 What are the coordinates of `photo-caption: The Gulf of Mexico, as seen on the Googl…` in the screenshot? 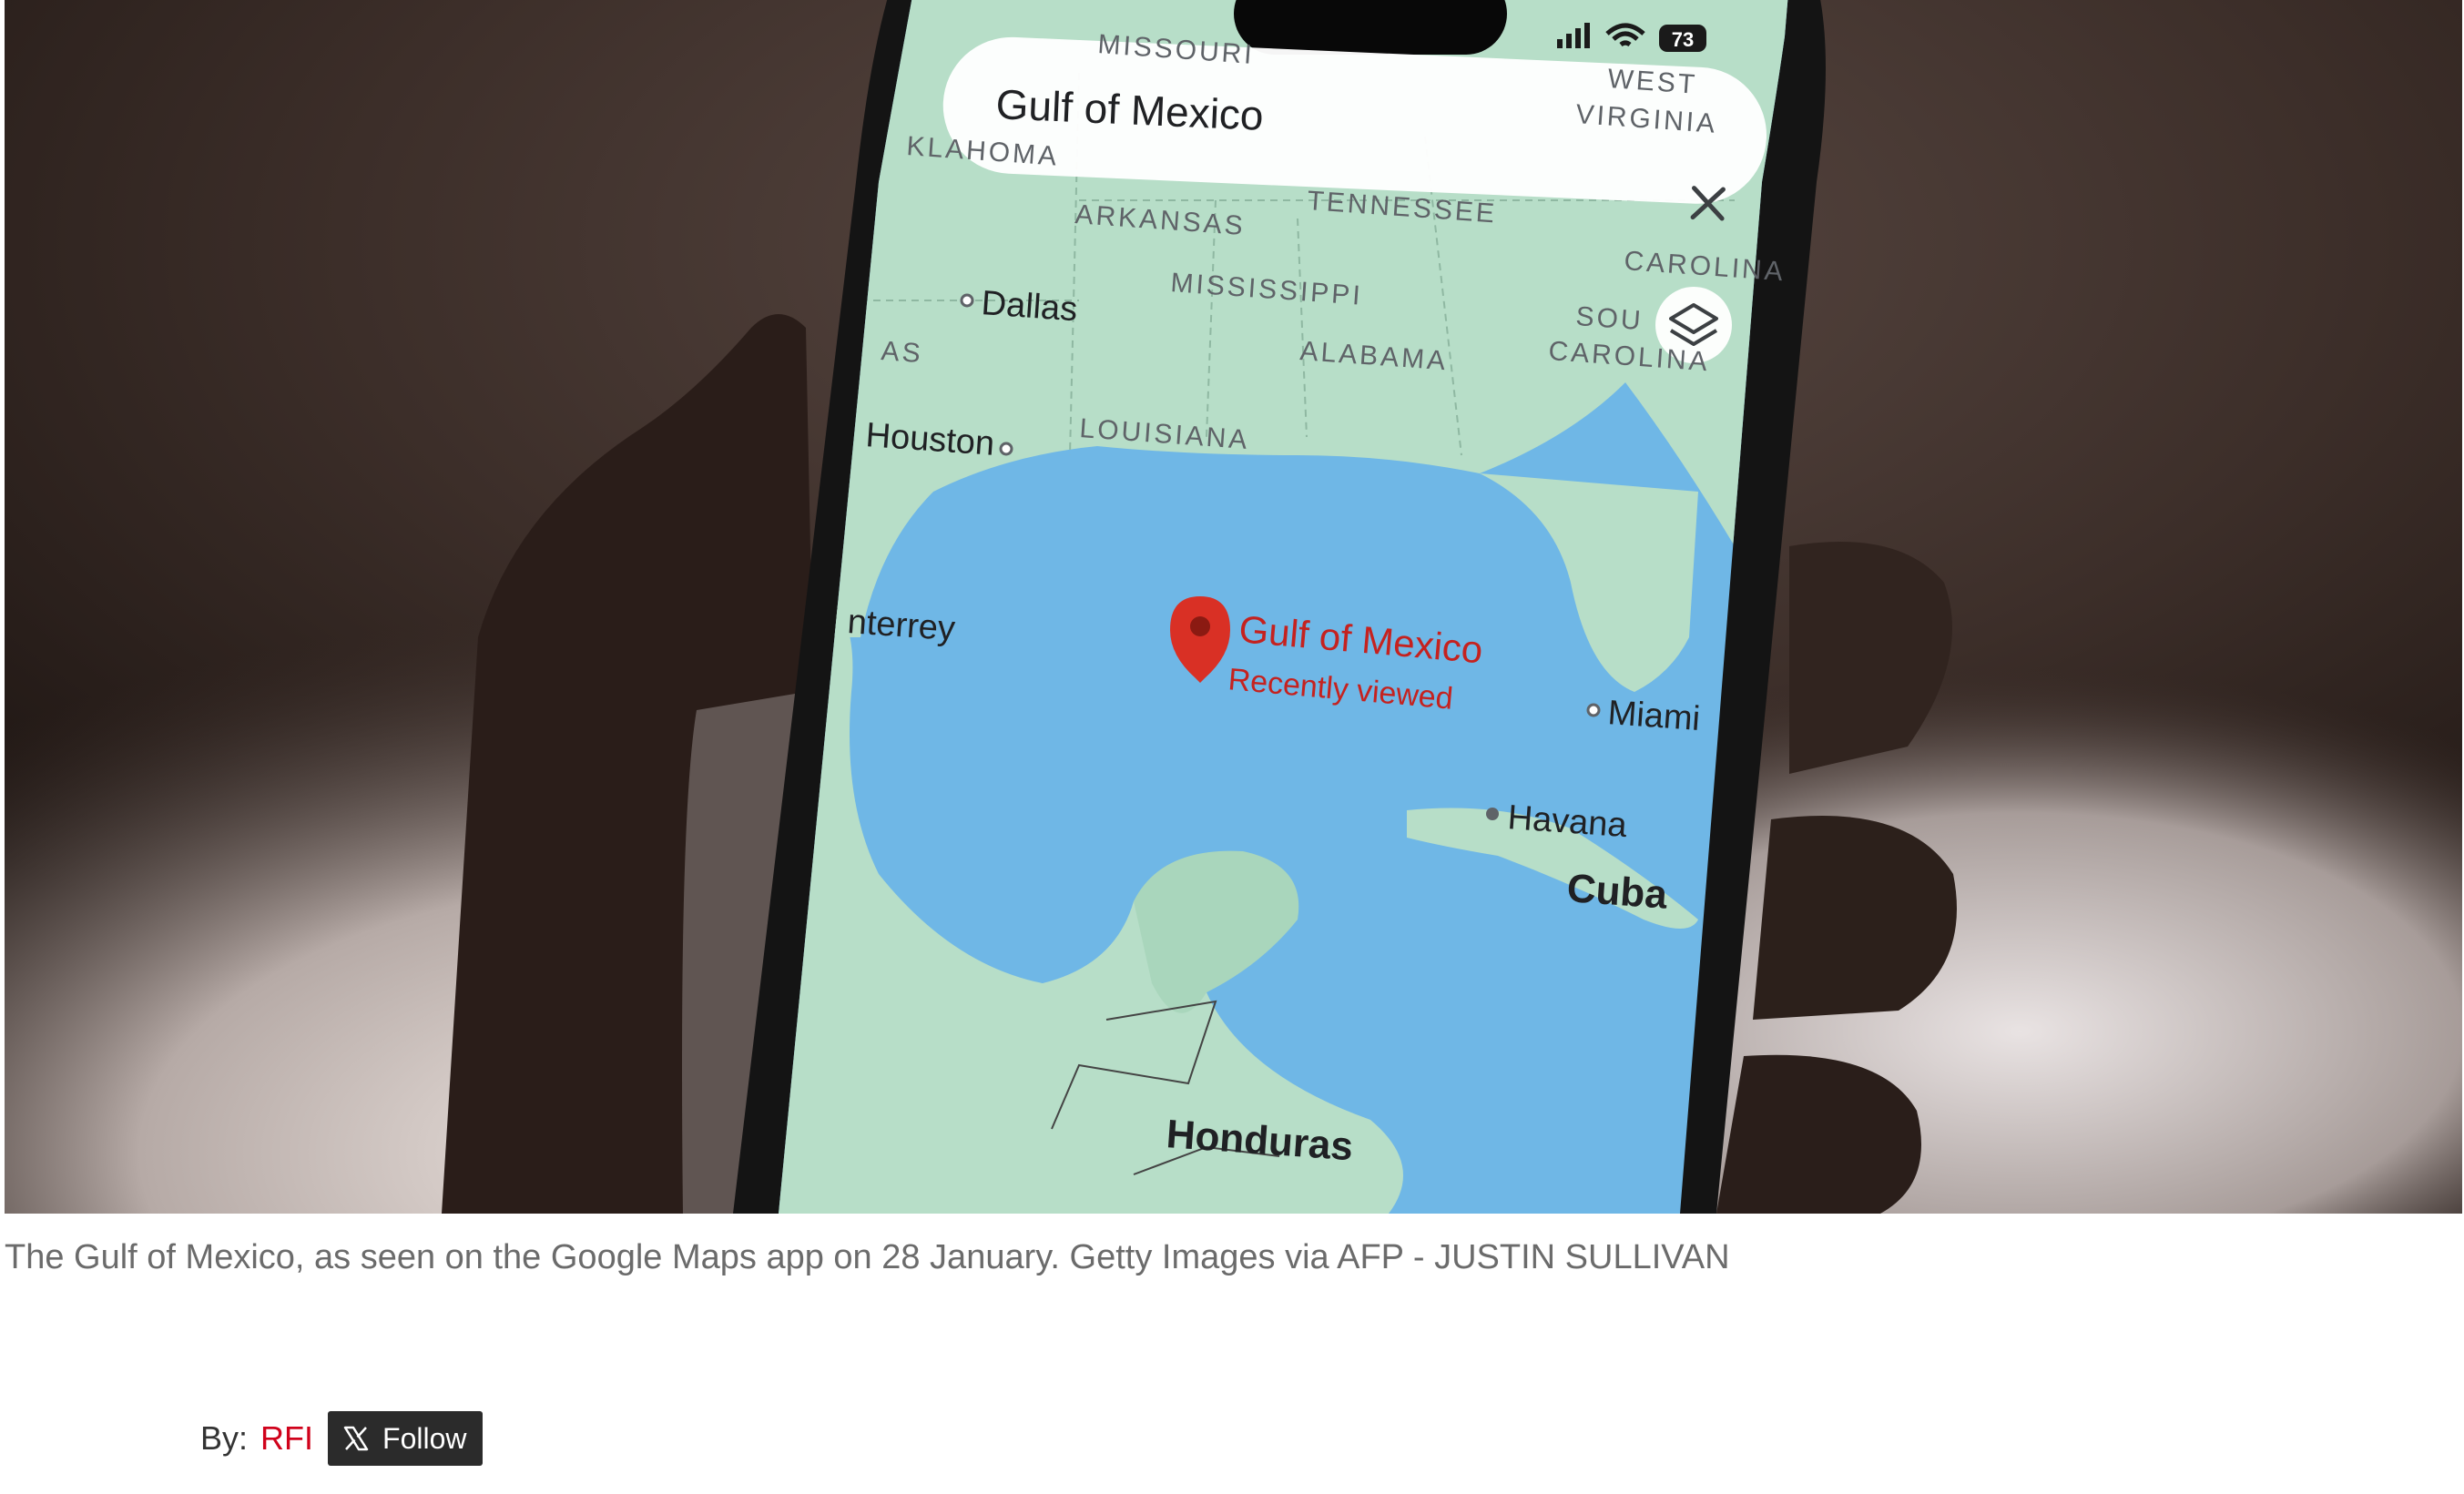 It's located at (867, 1257).